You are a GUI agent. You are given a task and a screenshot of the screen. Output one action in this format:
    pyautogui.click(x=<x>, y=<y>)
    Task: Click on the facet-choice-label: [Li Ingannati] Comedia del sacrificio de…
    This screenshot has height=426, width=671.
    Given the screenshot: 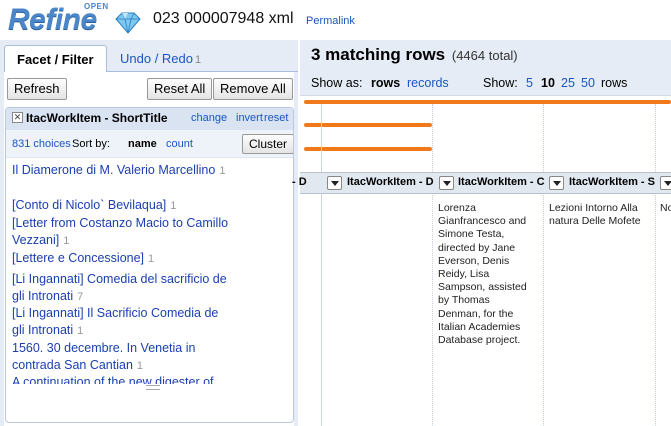 What is the action you would take?
    pyautogui.click(x=119, y=287)
    